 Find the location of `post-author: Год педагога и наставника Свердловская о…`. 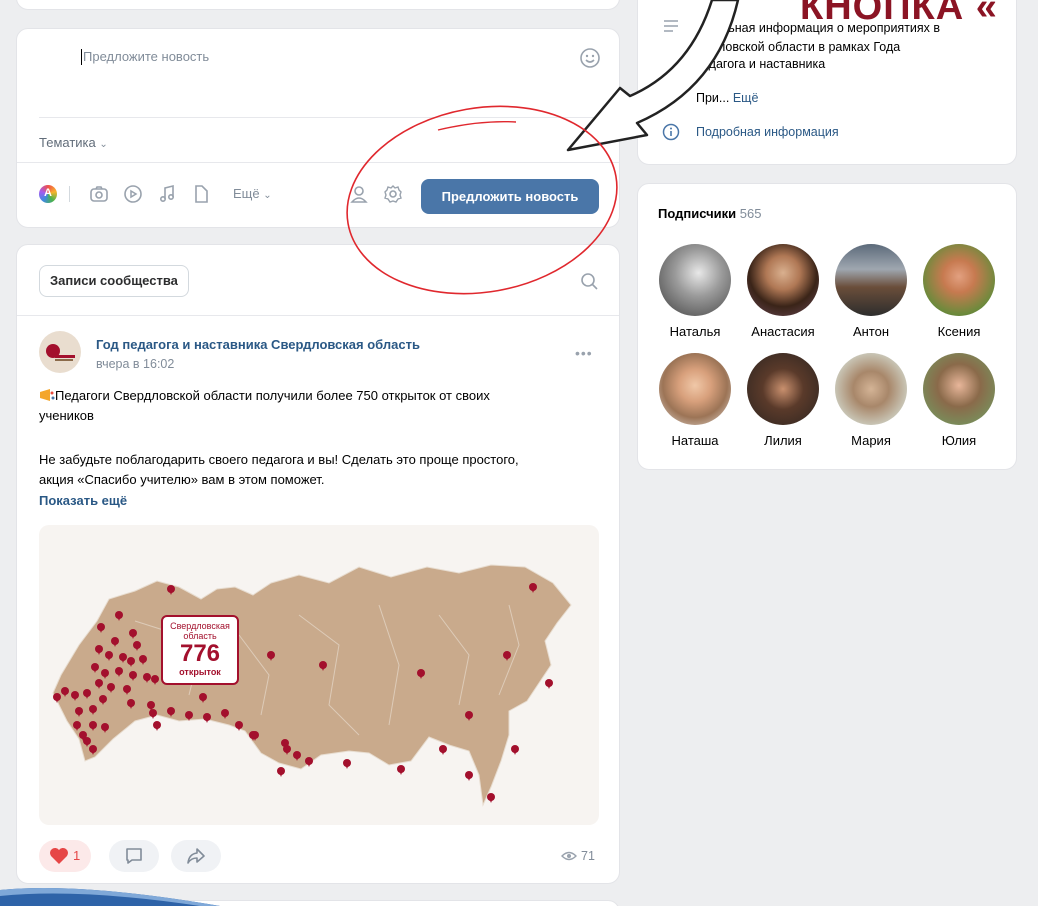

post-author: Год педагога и наставника Свердловская о… is located at coordinates (258, 344).